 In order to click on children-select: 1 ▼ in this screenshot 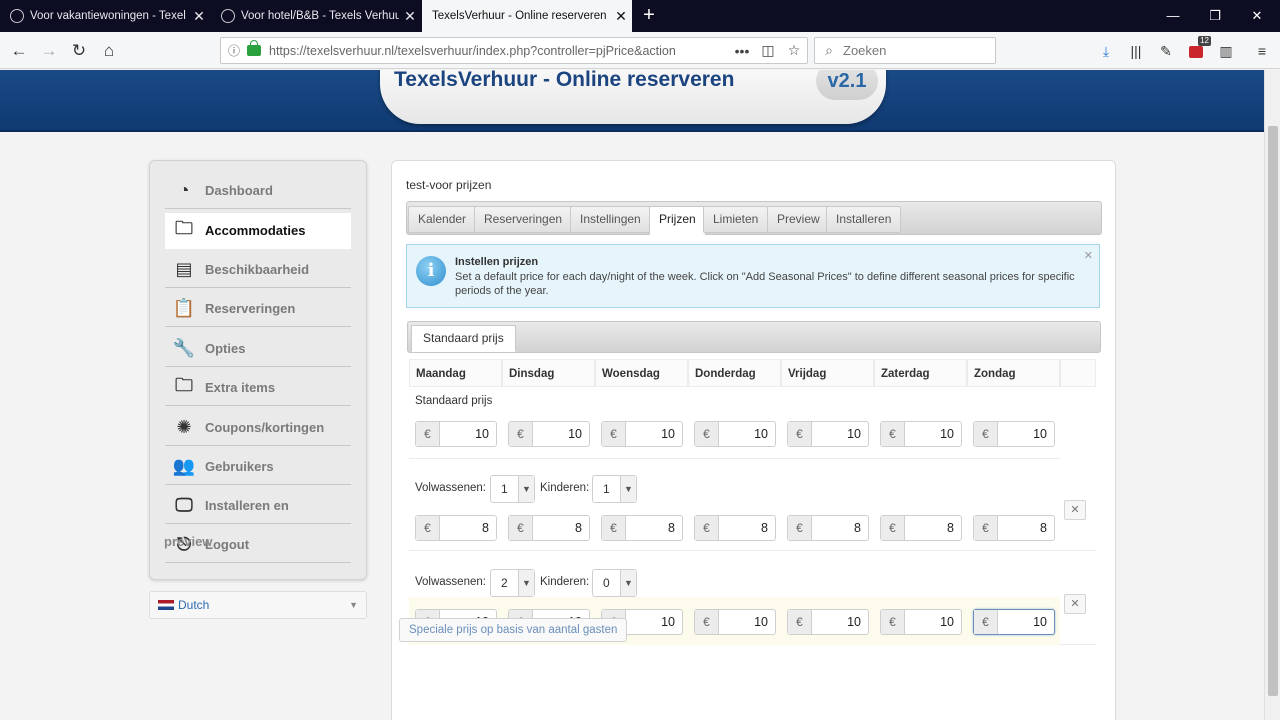, I will do `click(614, 489)`.